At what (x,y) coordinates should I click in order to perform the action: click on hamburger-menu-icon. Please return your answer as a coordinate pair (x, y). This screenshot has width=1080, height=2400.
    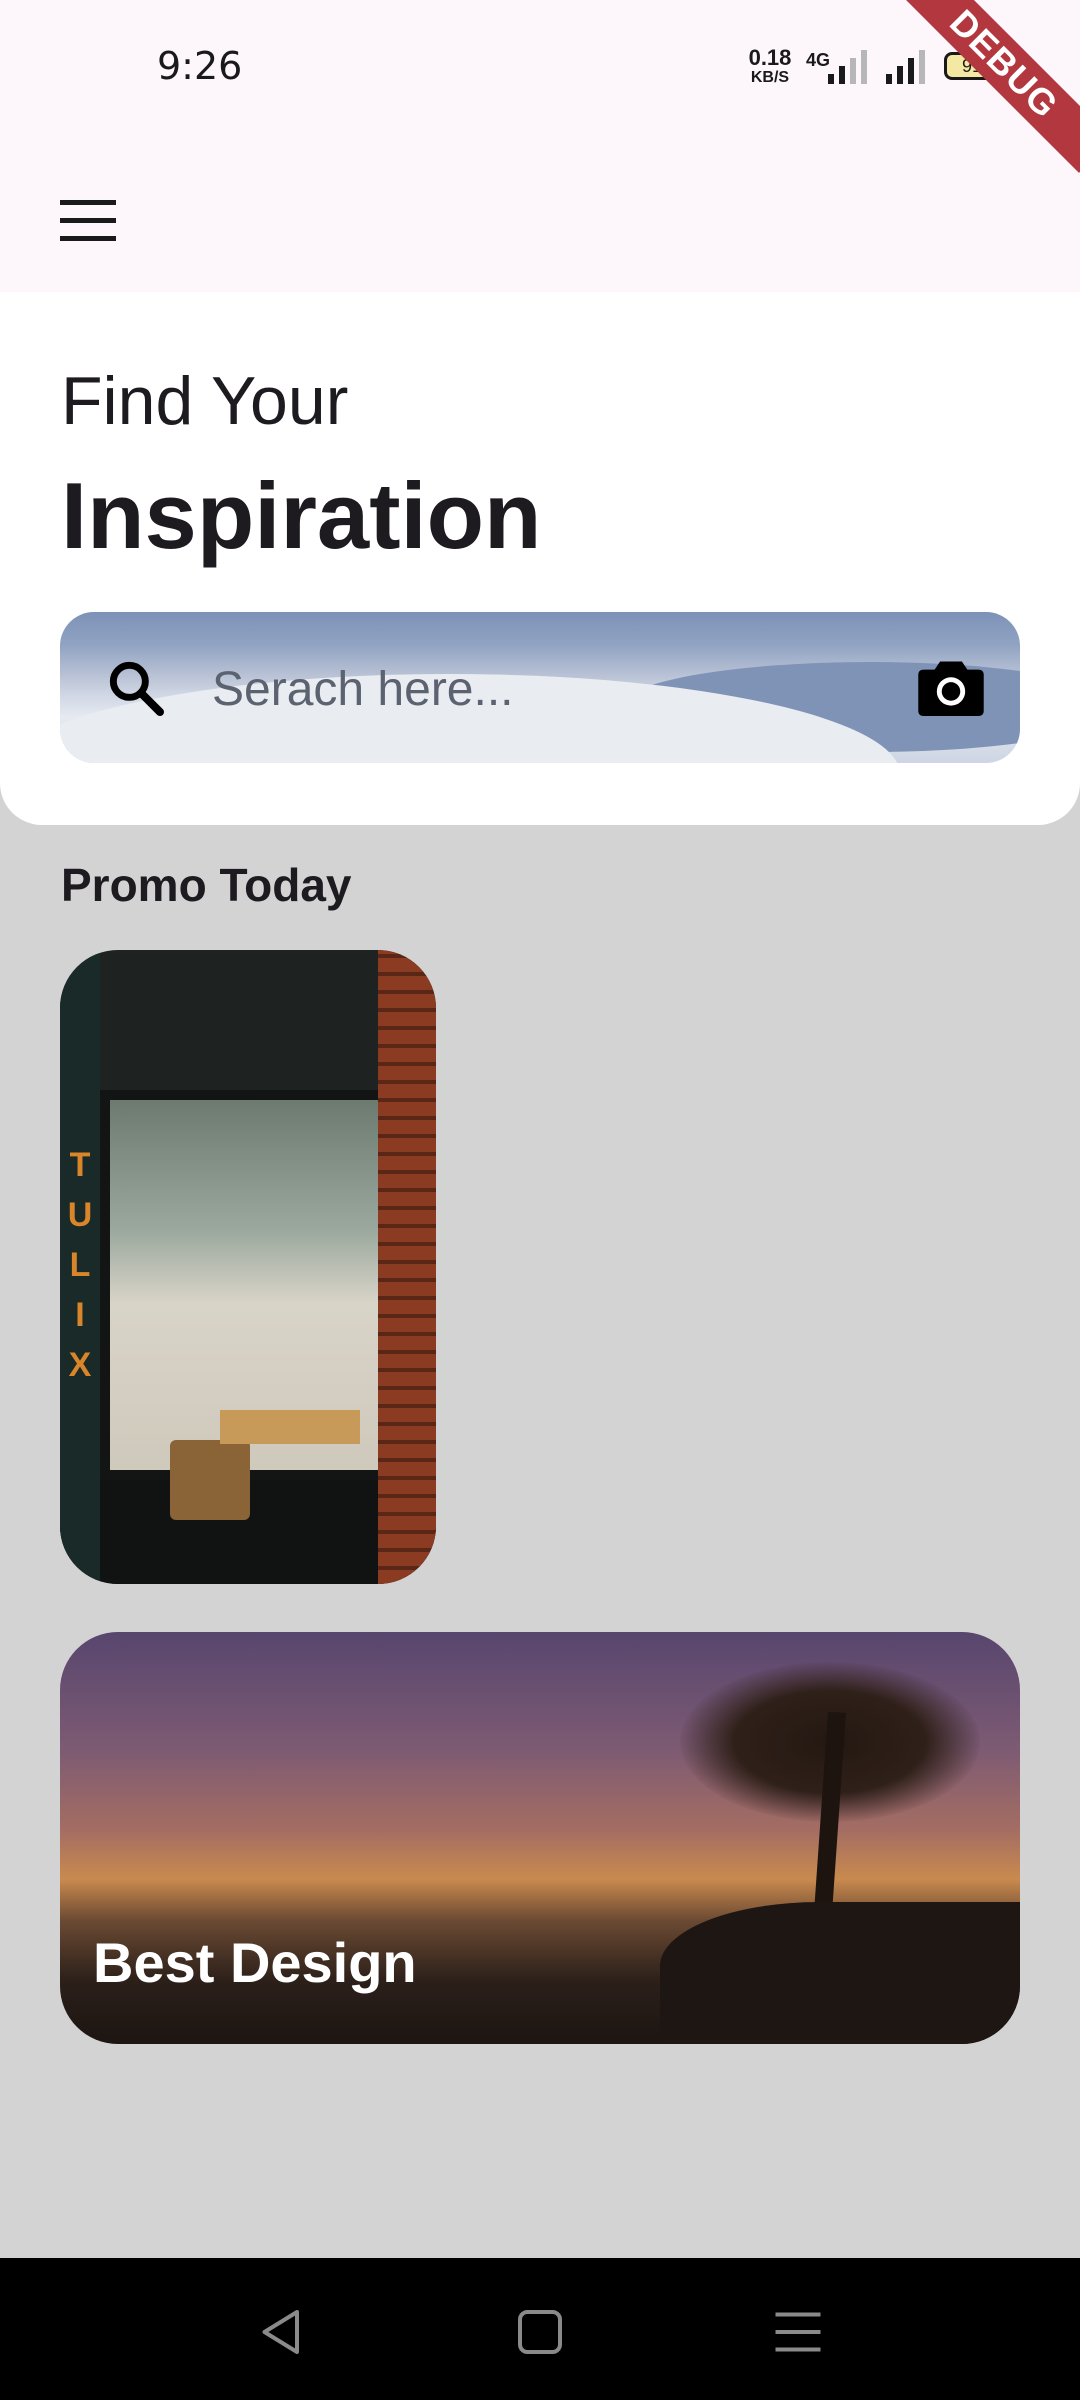
    Looking at the image, I should click on (88, 202).